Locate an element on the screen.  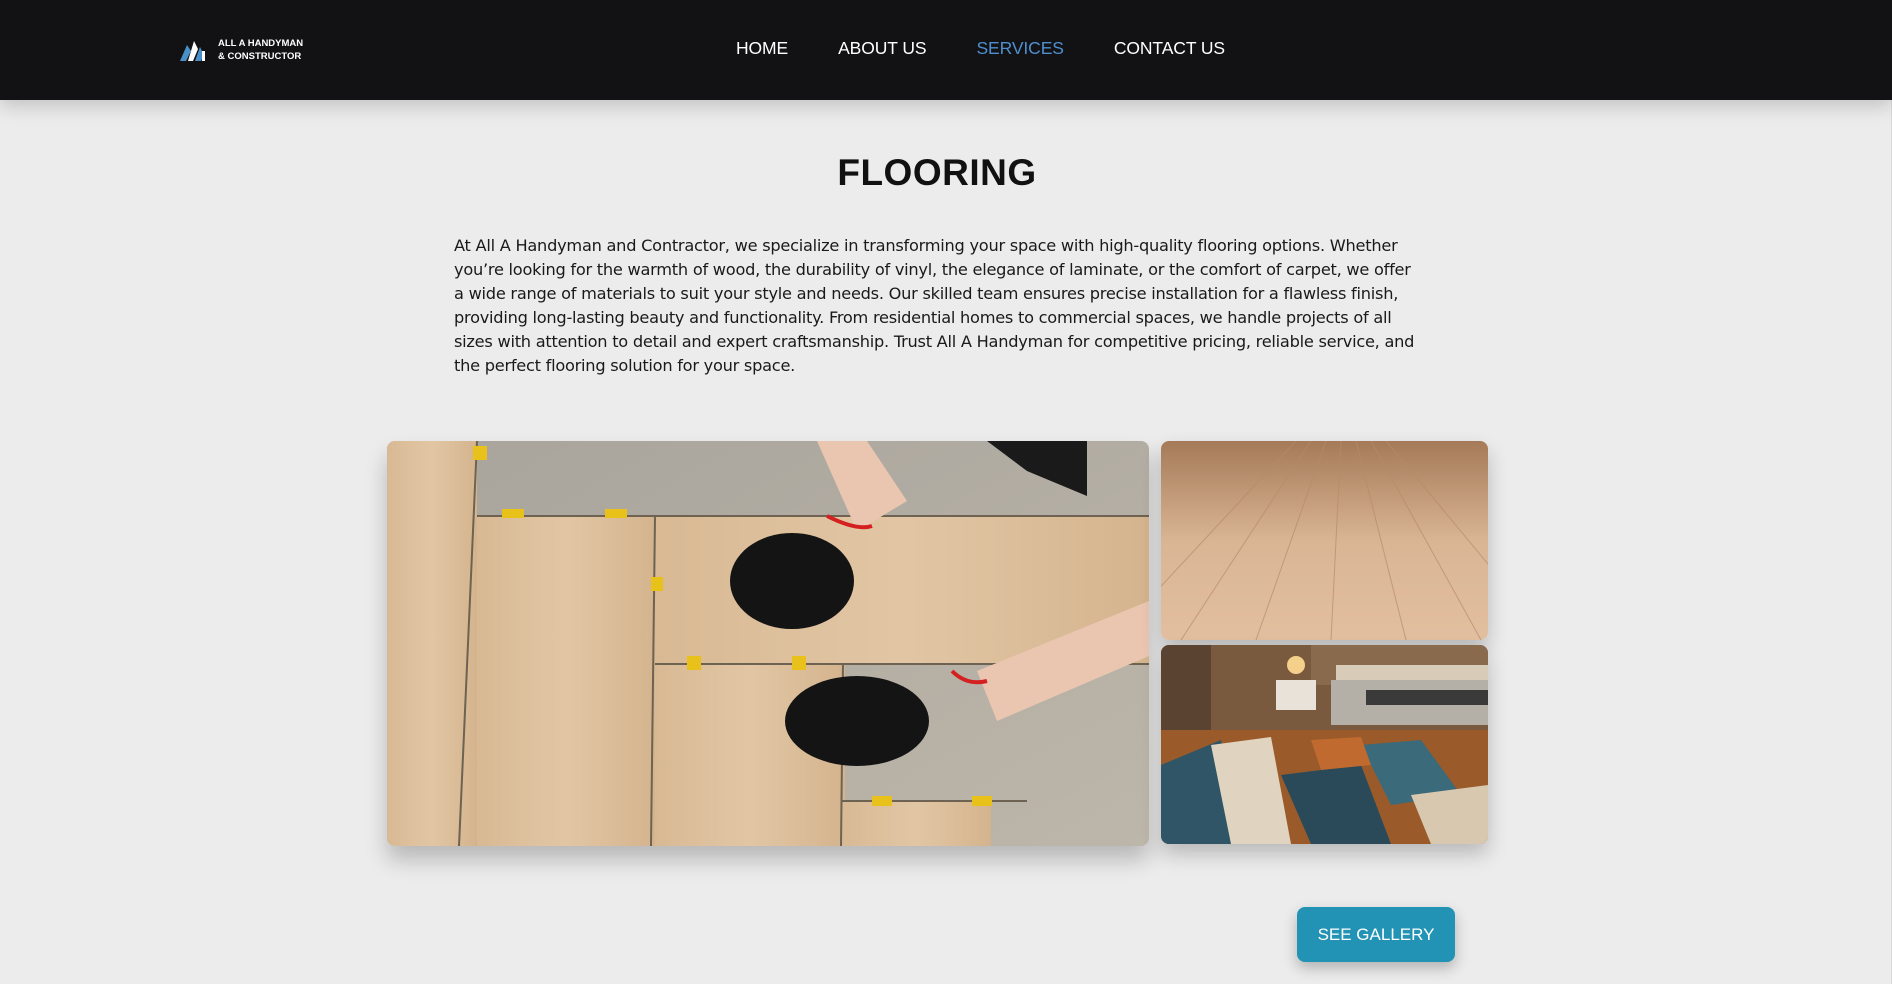
main-nav: HOME ABOUT US SERVICES CONTACT US is located at coordinates (1005, 48).